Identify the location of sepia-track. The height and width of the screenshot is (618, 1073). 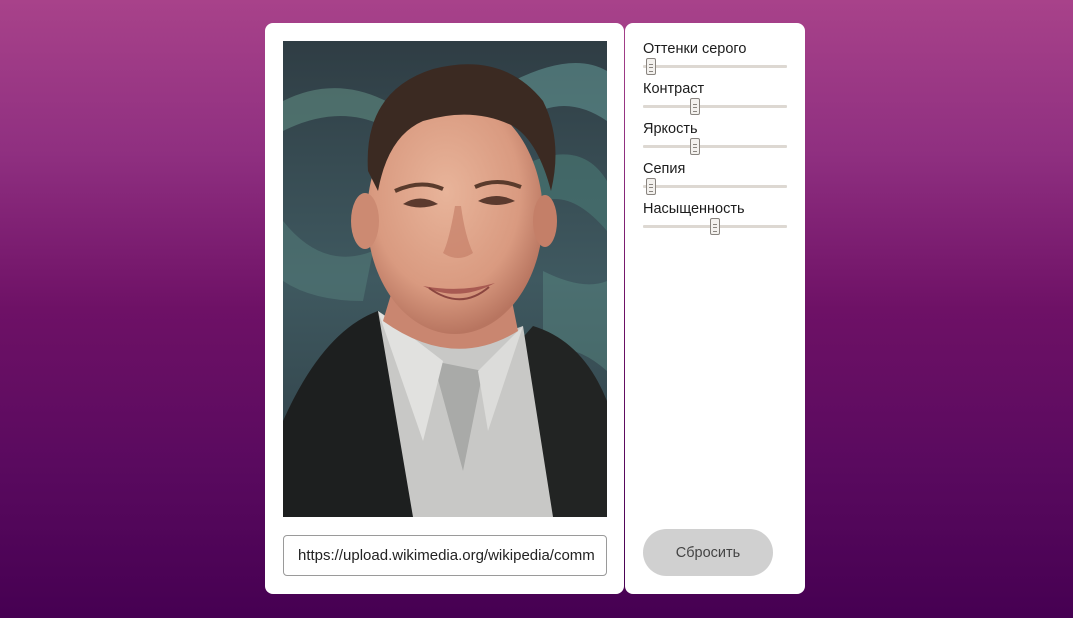
(715, 186).